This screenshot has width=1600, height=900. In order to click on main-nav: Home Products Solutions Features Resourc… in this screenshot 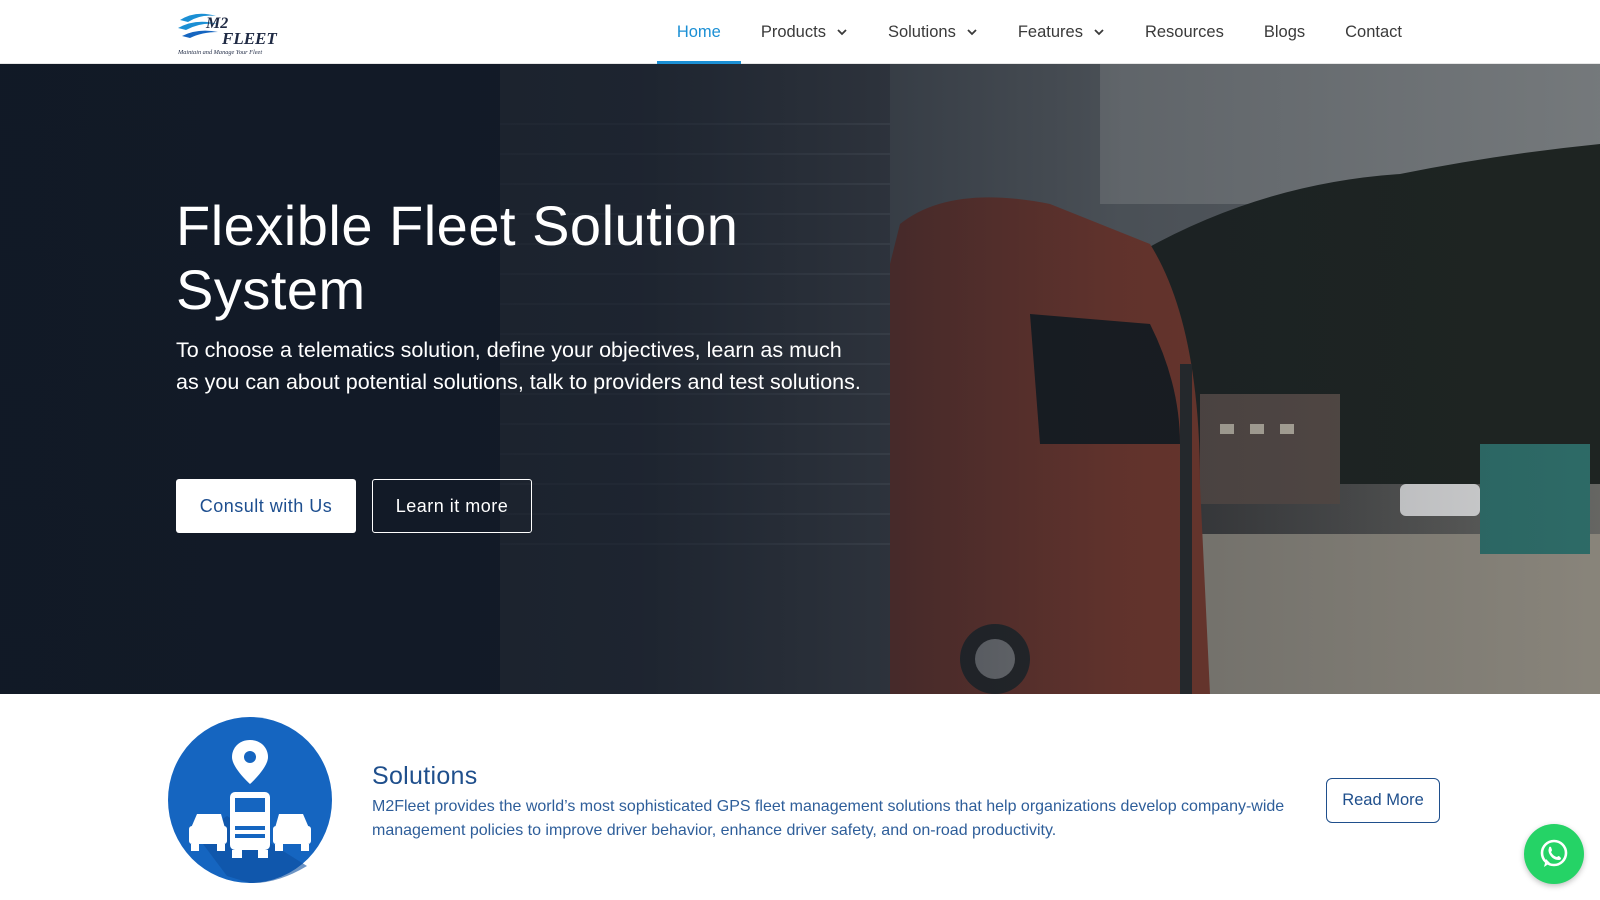, I will do `click(1039, 32)`.